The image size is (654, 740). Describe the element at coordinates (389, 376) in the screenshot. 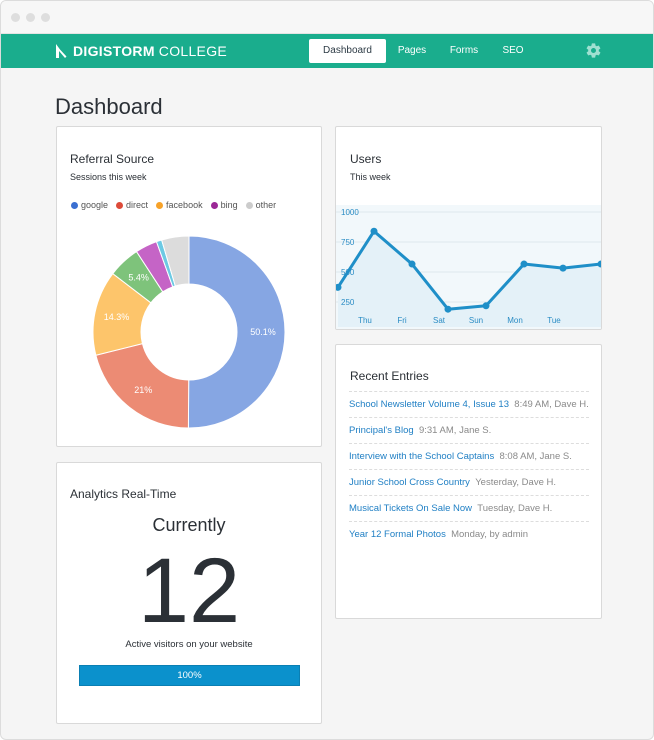

I see `recent-entries-title: Recent Entries` at that location.